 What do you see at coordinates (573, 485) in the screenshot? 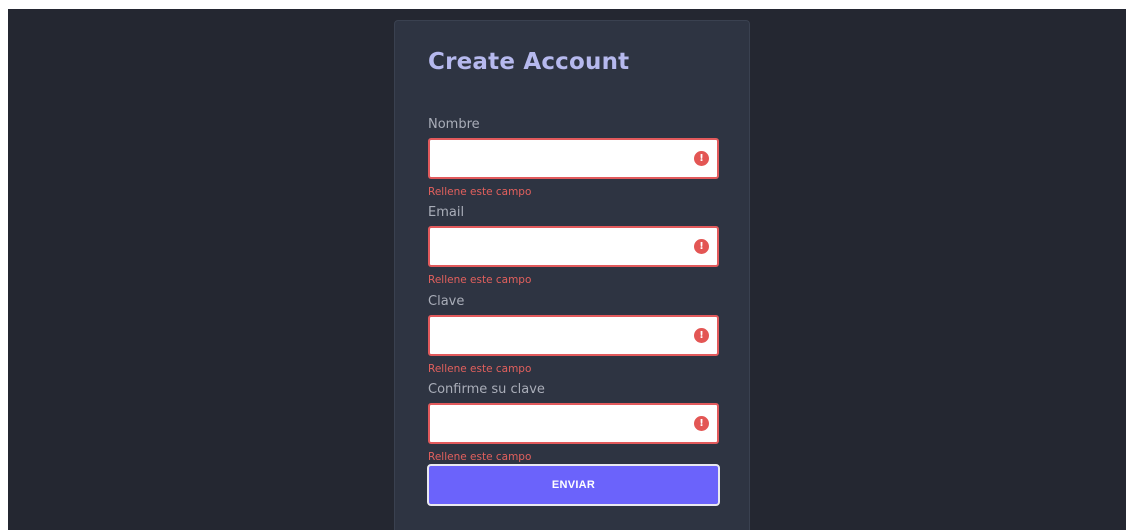
I see `submit-button: ENVIAR` at bounding box center [573, 485].